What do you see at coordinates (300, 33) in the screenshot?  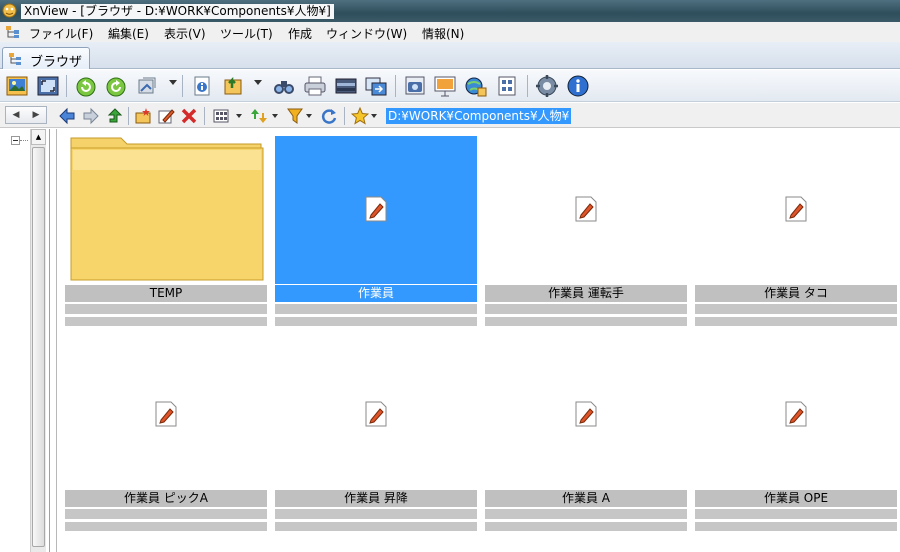 I see `menu-create: 作成` at bounding box center [300, 33].